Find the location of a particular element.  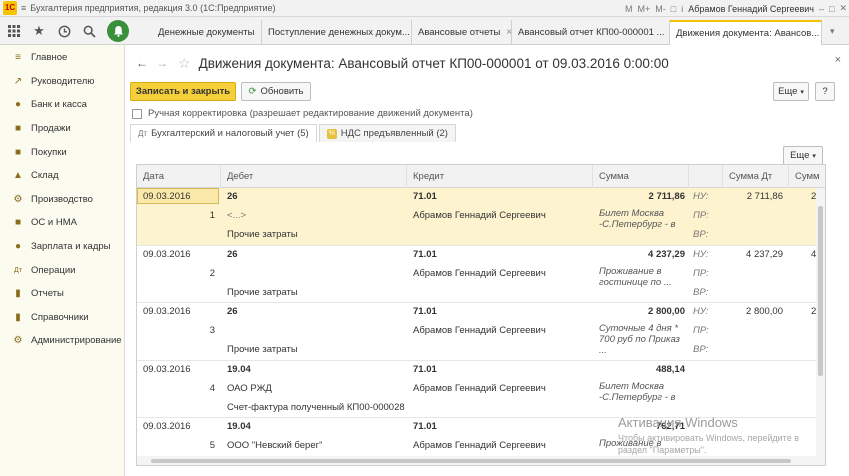

sidebar-item-salary: ● Зарплата и кадры is located at coordinates (62, 247).